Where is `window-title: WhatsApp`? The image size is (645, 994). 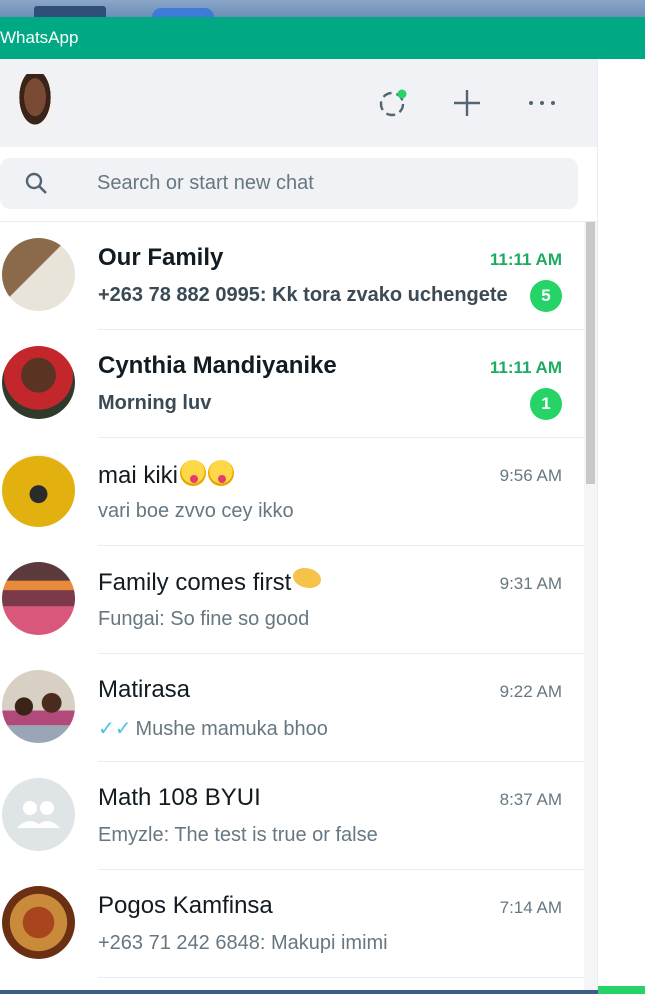
window-title: WhatsApp is located at coordinates (39, 37).